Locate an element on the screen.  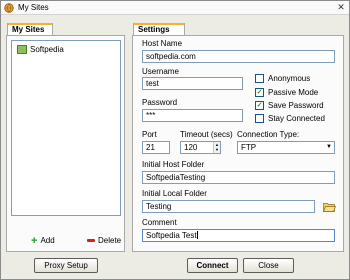
timeout-label: Timeout (secs) is located at coordinates (206, 134).